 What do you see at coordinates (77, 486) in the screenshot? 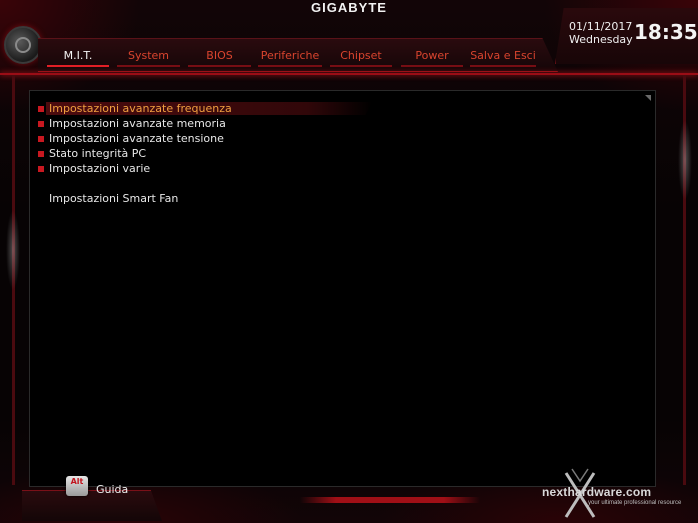
I see `alt-key-icon: Alt` at bounding box center [77, 486].